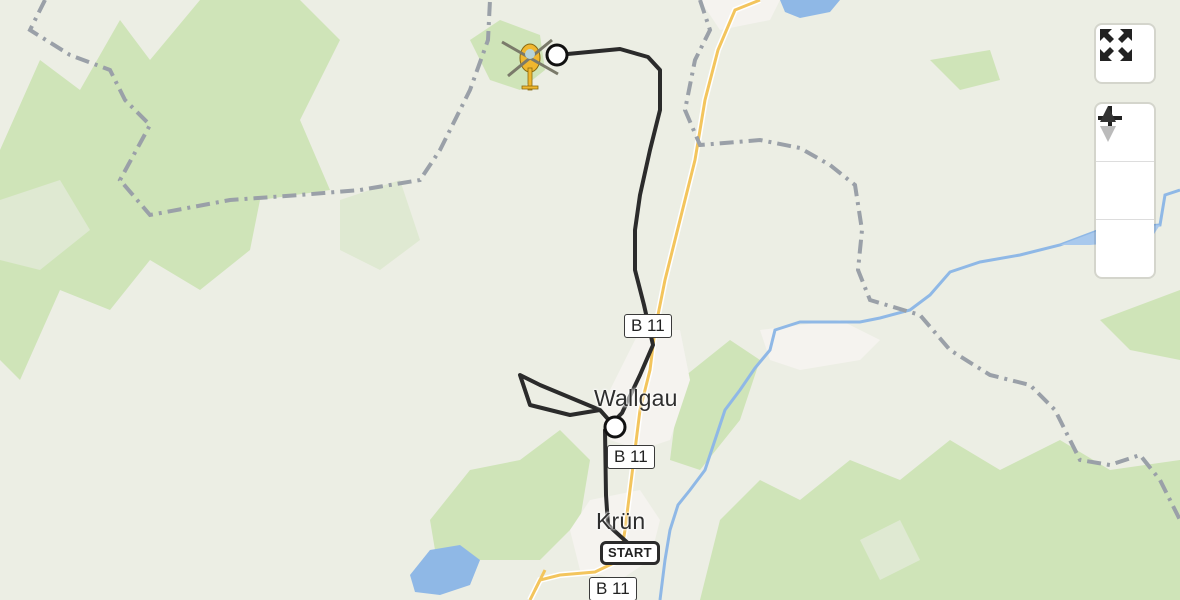 The image size is (1180, 600). Describe the element at coordinates (1116, 45) in the screenshot. I see `fullscreen-icon` at that location.